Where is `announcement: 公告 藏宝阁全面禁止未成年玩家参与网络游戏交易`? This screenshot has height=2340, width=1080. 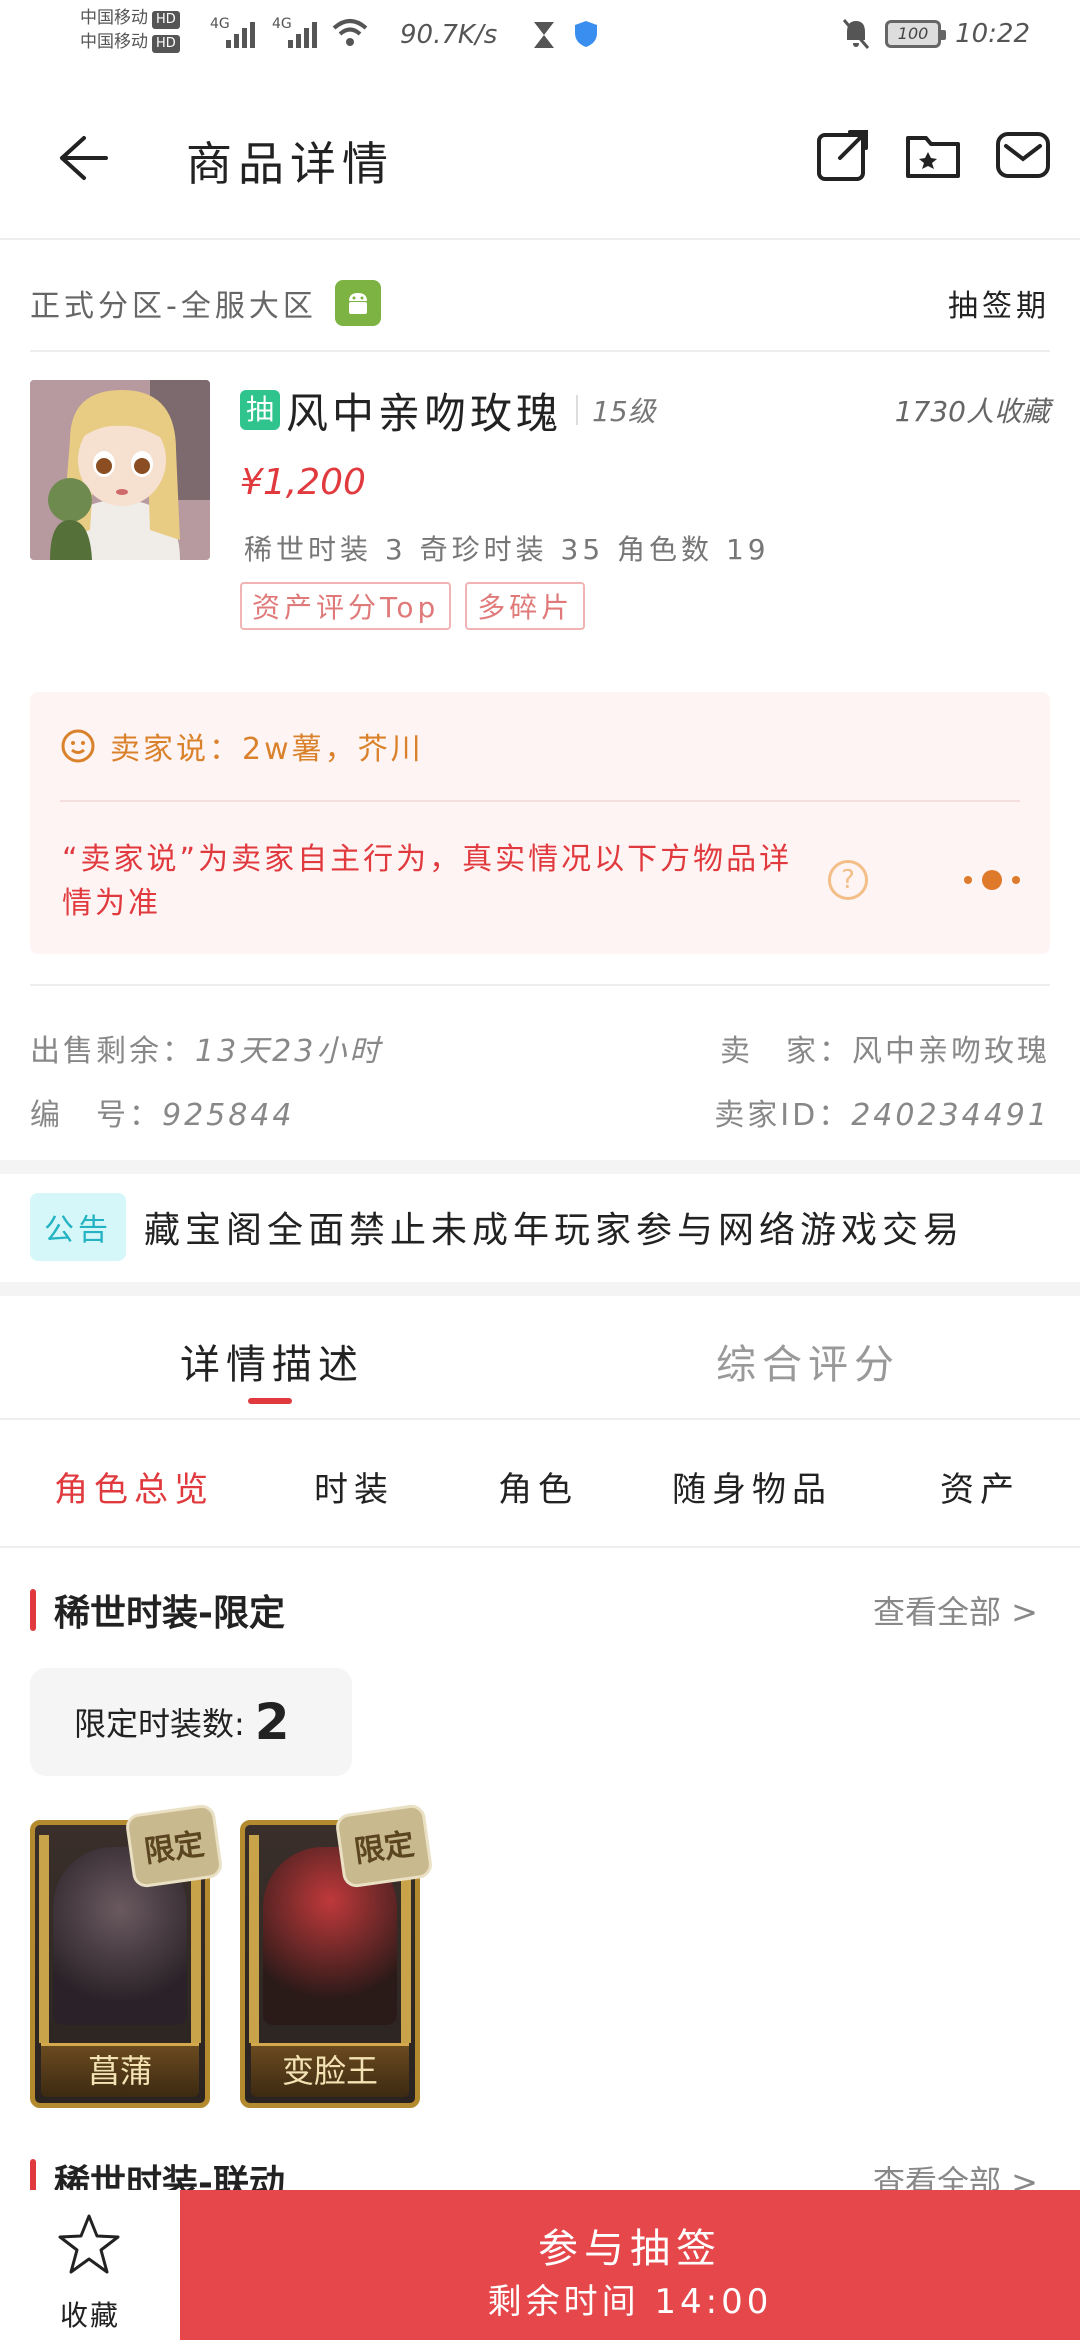
announcement: 公告 藏宝阁全面禁止未成年玩家参与网络游戏交易 is located at coordinates (540, 1227).